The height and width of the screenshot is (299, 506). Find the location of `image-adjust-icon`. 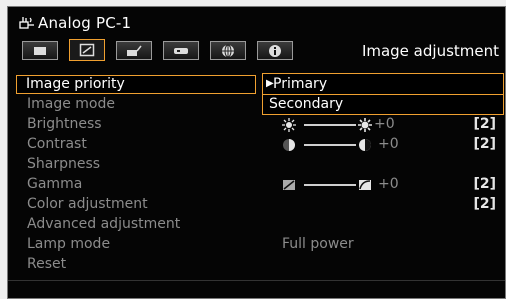

image-adjust-icon is located at coordinates (87, 50).